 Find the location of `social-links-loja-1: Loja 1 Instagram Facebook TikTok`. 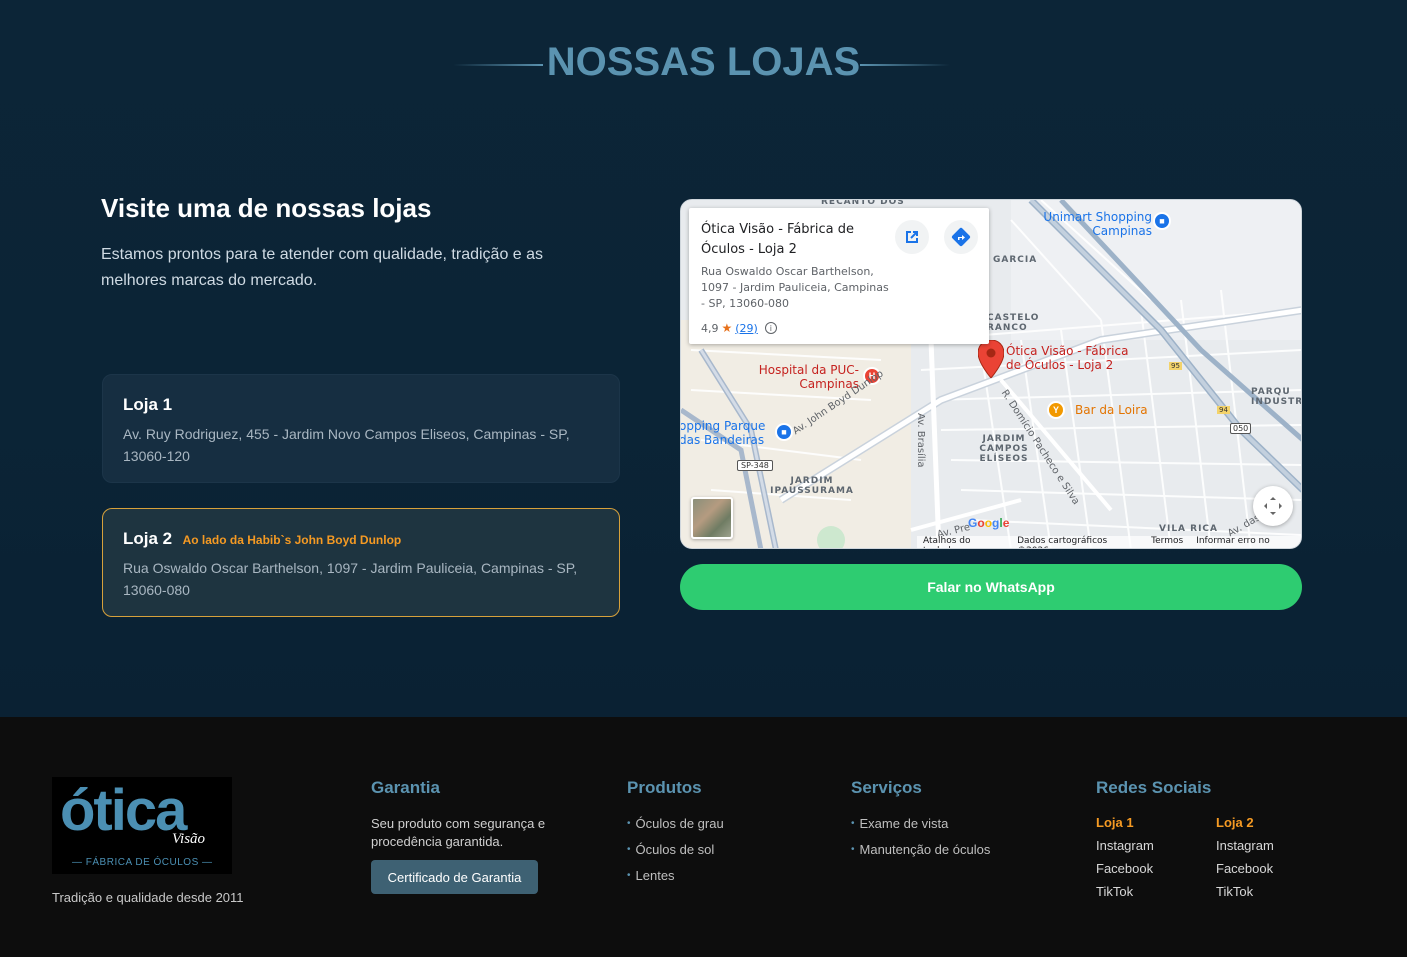

social-links-loja-1: Loja 1 Instagram Facebook TikTok is located at coordinates (1125, 861).